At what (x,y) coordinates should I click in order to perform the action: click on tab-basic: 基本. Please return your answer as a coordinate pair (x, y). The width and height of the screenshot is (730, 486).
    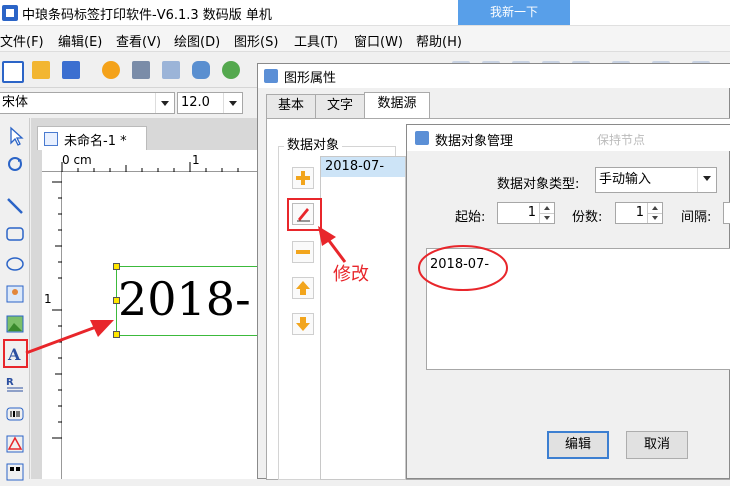
    Looking at the image, I should click on (291, 106).